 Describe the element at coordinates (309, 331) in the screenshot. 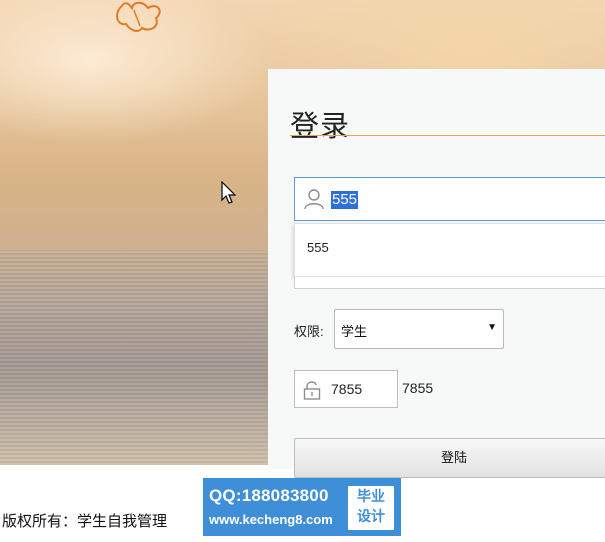

I see `role-label: 权限:` at that location.